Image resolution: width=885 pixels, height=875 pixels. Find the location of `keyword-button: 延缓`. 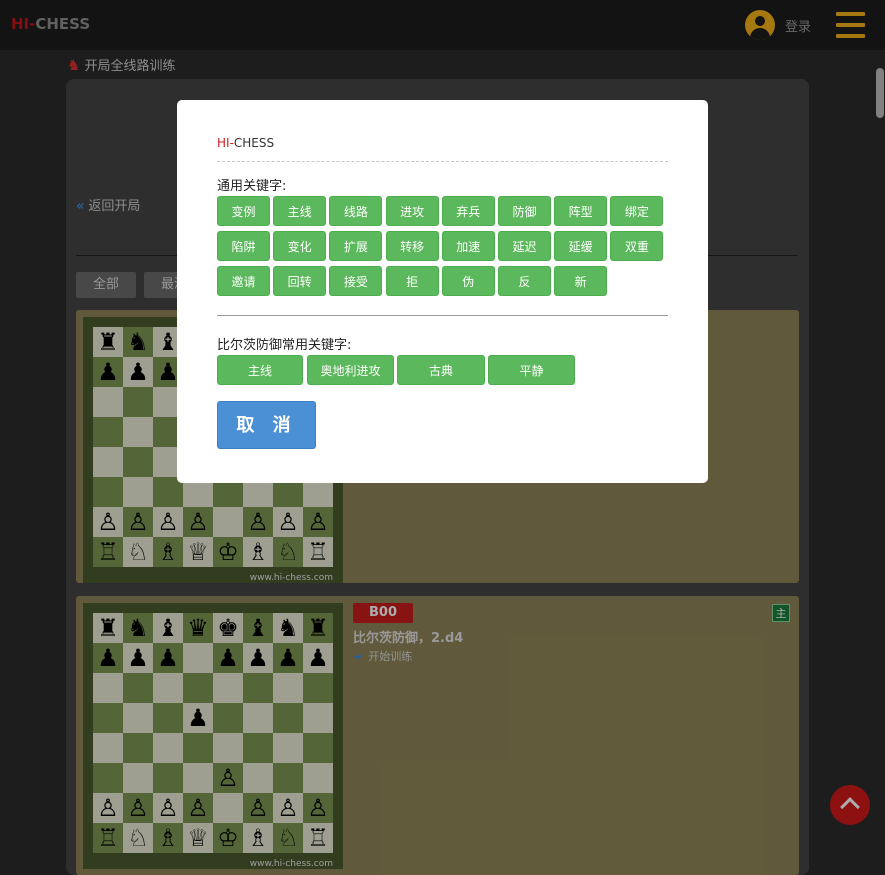

keyword-button: 延缓 is located at coordinates (581, 246).